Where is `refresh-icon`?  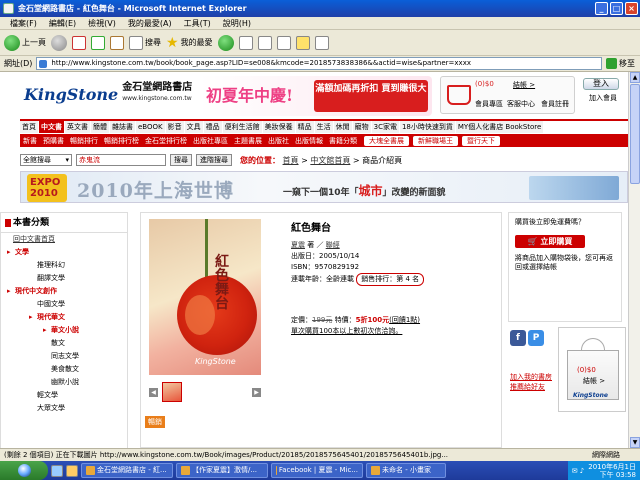
refresh-icon is located at coordinates (98, 42).